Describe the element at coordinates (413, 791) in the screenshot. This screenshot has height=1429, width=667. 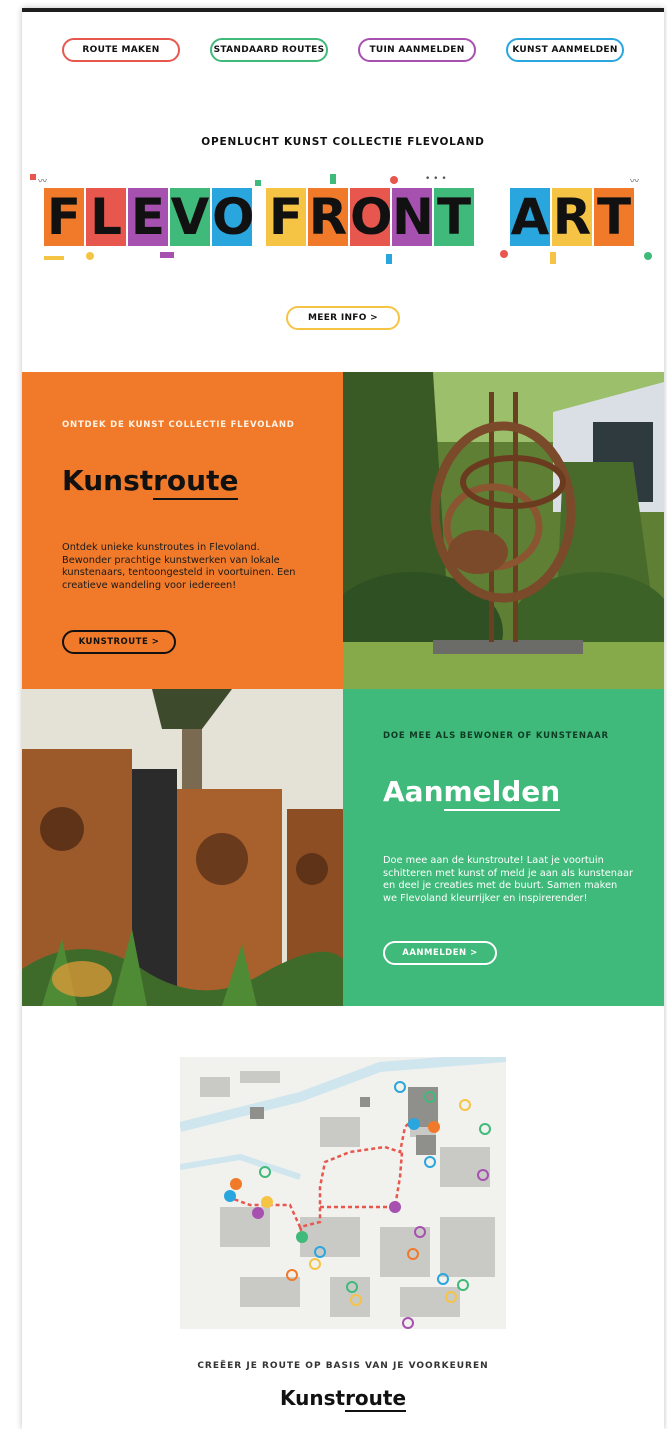
I see `title-plain: Aan` at that location.